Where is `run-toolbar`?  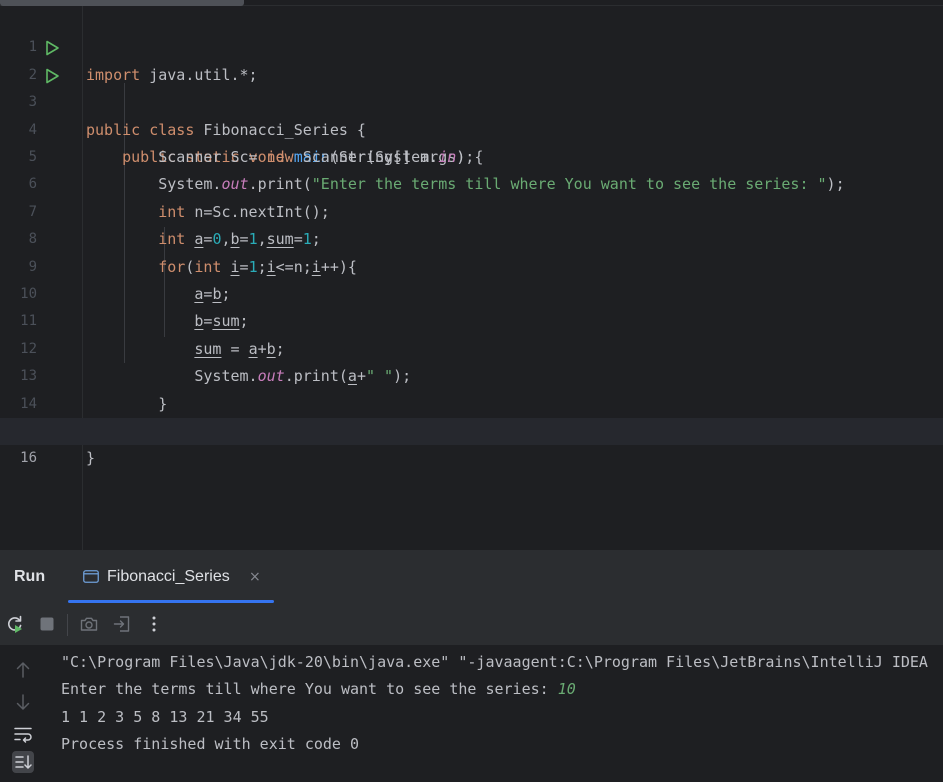
run-toolbar is located at coordinates (471, 624).